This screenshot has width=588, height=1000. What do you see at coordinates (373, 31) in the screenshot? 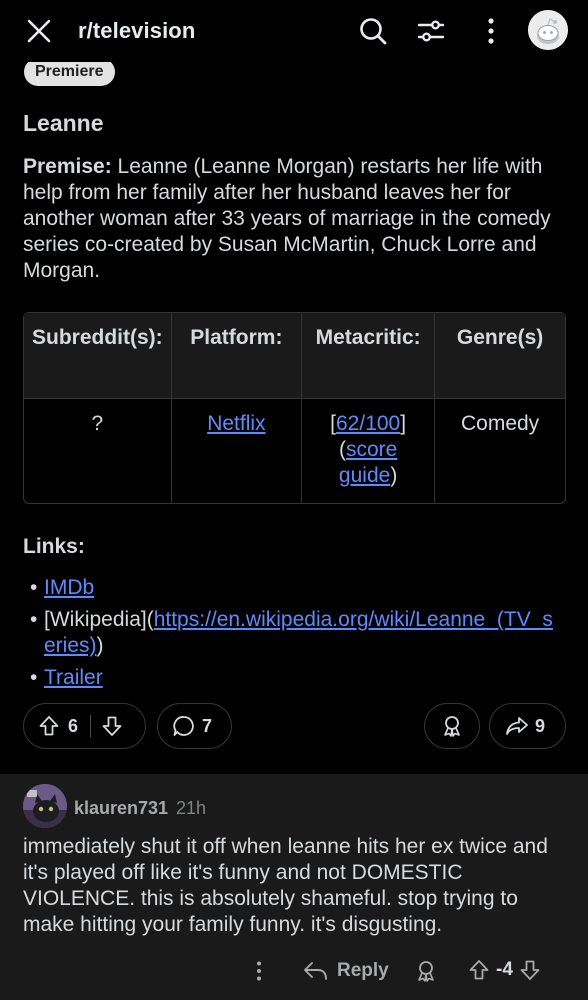
I see `search-icon` at bounding box center [373, 31].